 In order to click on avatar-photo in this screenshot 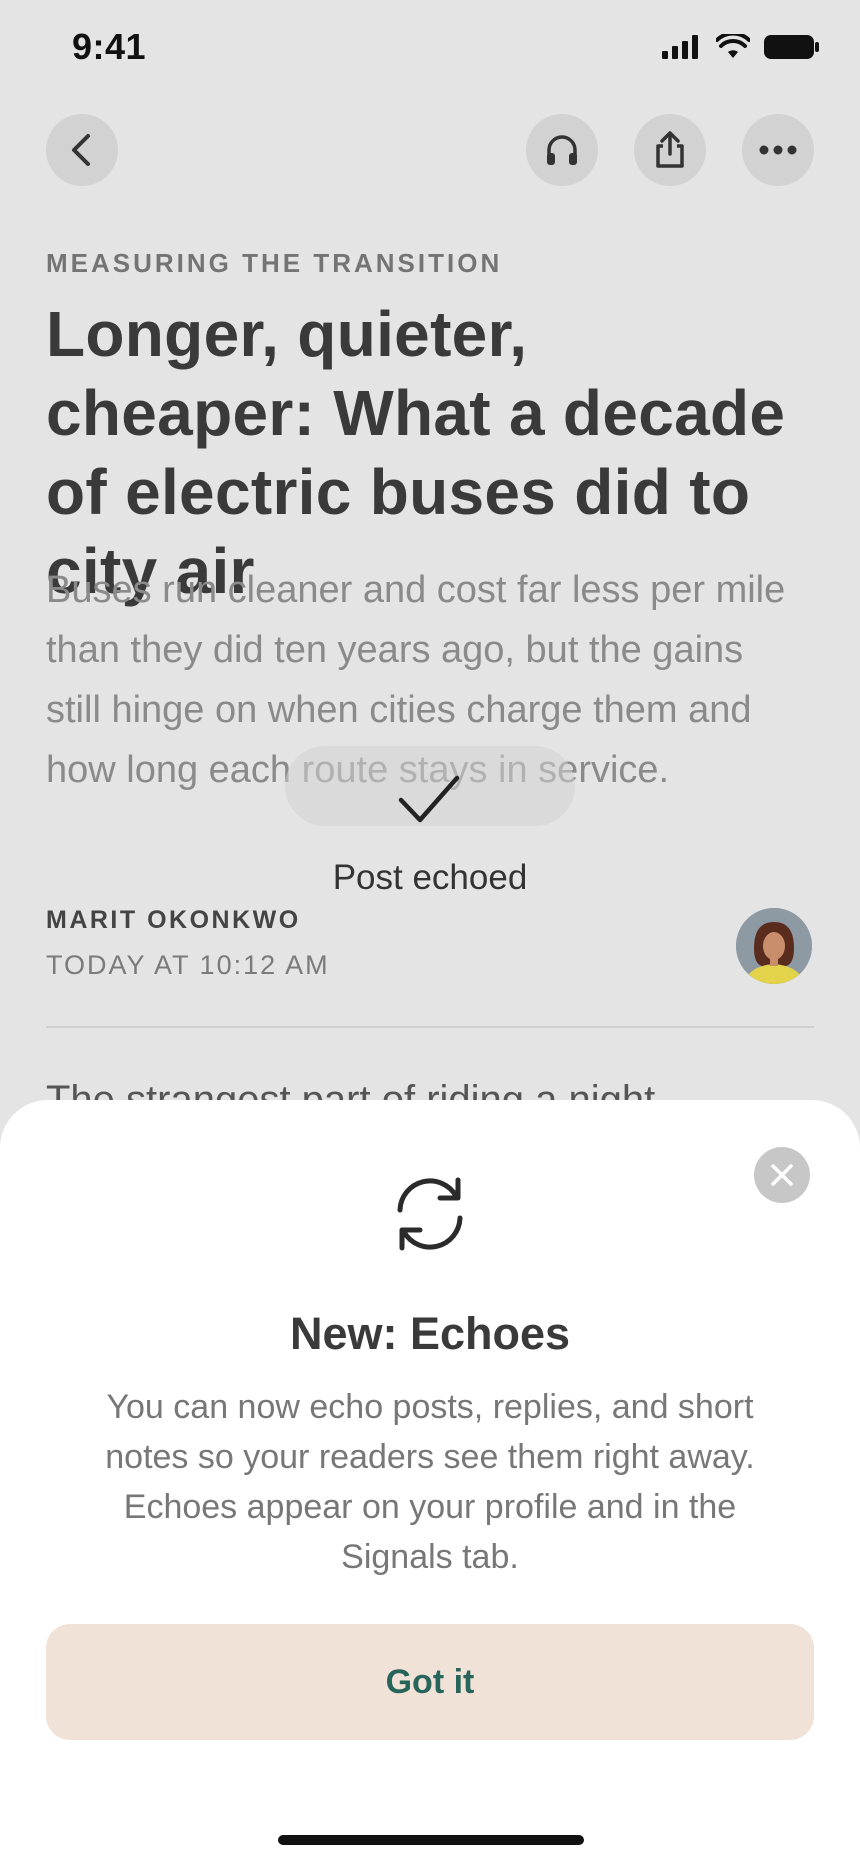, I will do `click(774, 946)`.